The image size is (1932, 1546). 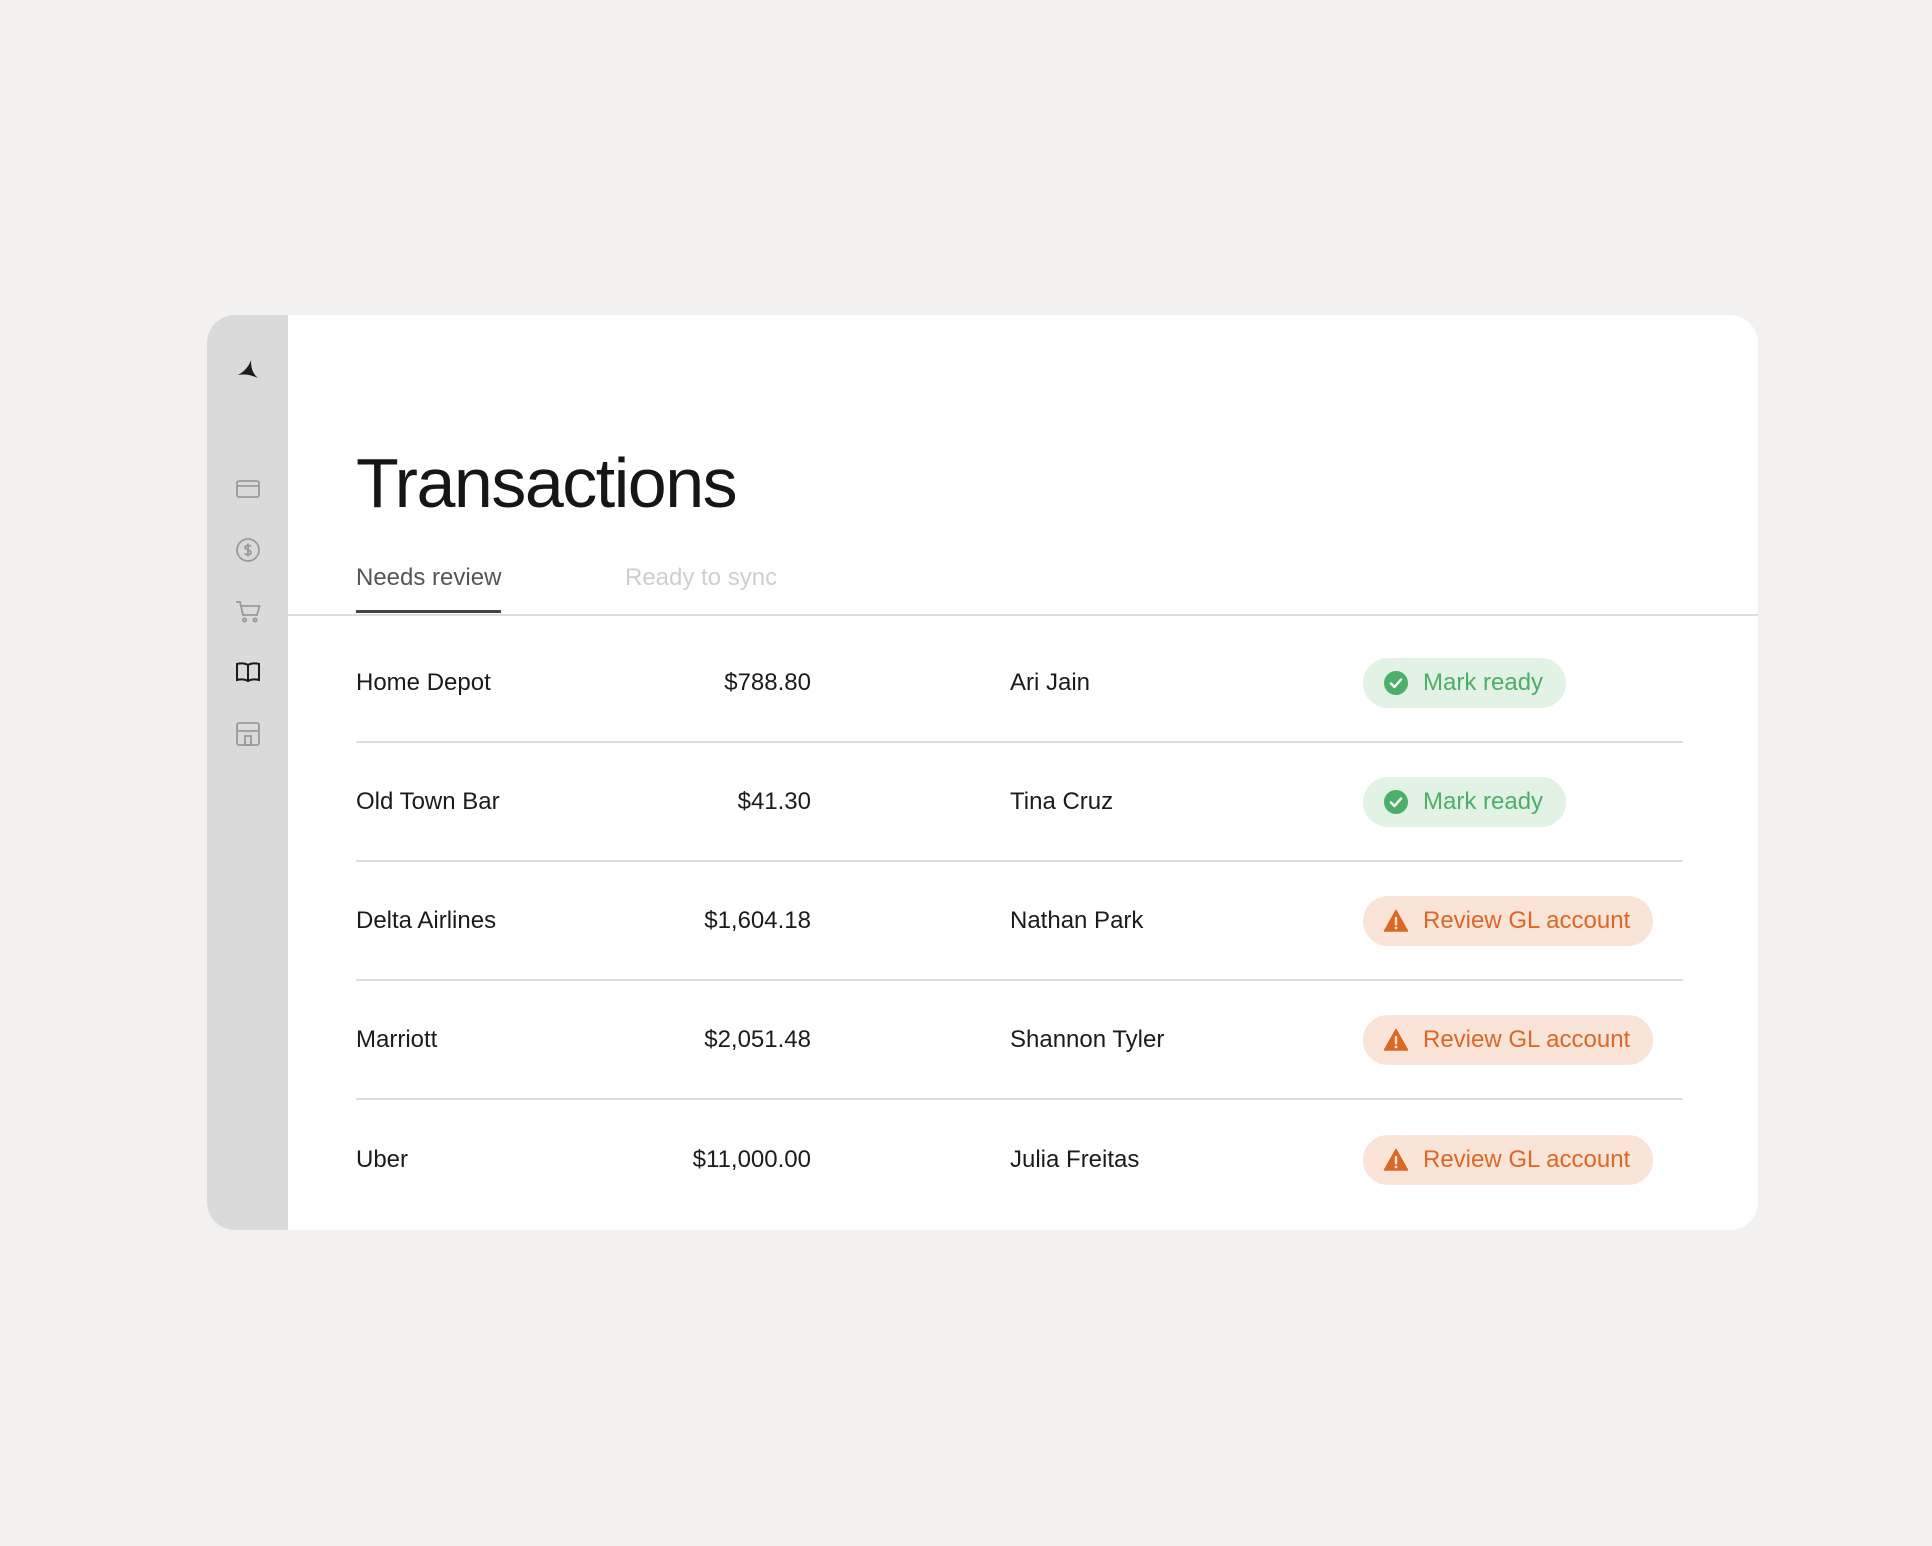 I want to click on tab-ready-to-sync: Ready to sync, so click(x=701, y=587).